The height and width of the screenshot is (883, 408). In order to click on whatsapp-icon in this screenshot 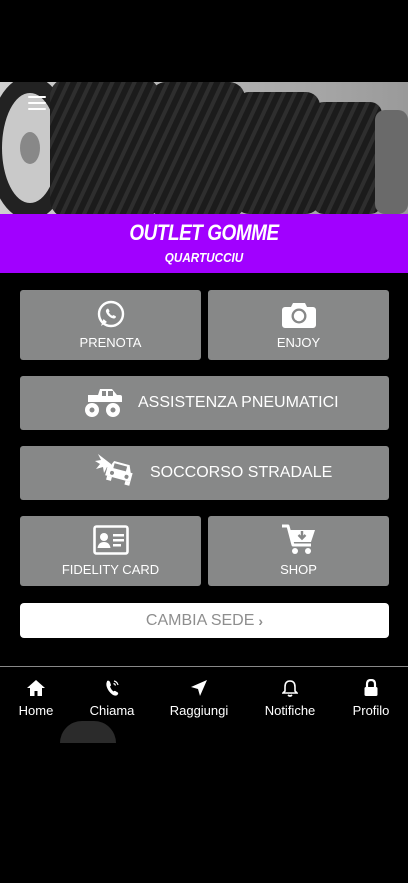, I will do `click(110, 316)`.